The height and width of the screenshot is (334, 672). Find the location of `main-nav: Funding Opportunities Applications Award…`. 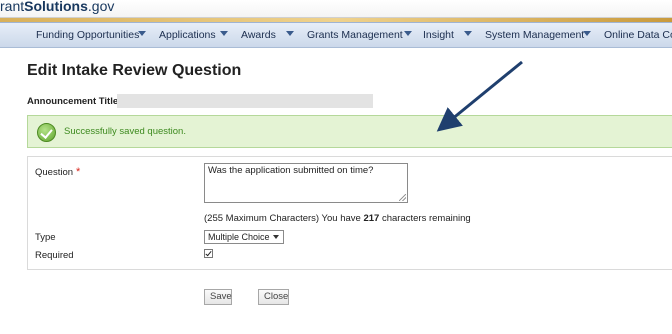

main-nav: Funding Opportunities Applications Award… is located at coordinates (336, 35).